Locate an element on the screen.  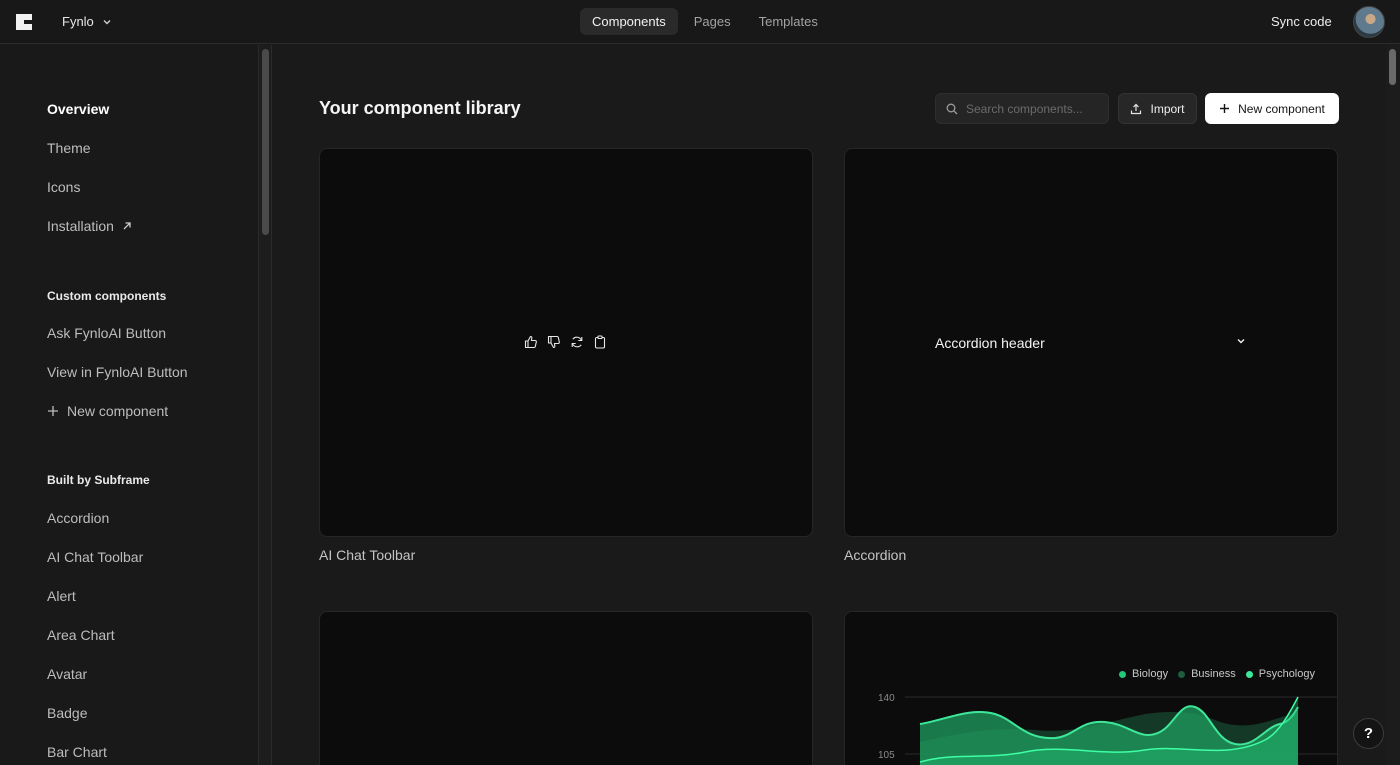
sidebar-item-area-chart: Area Chart is located at coordinates (81, 635).